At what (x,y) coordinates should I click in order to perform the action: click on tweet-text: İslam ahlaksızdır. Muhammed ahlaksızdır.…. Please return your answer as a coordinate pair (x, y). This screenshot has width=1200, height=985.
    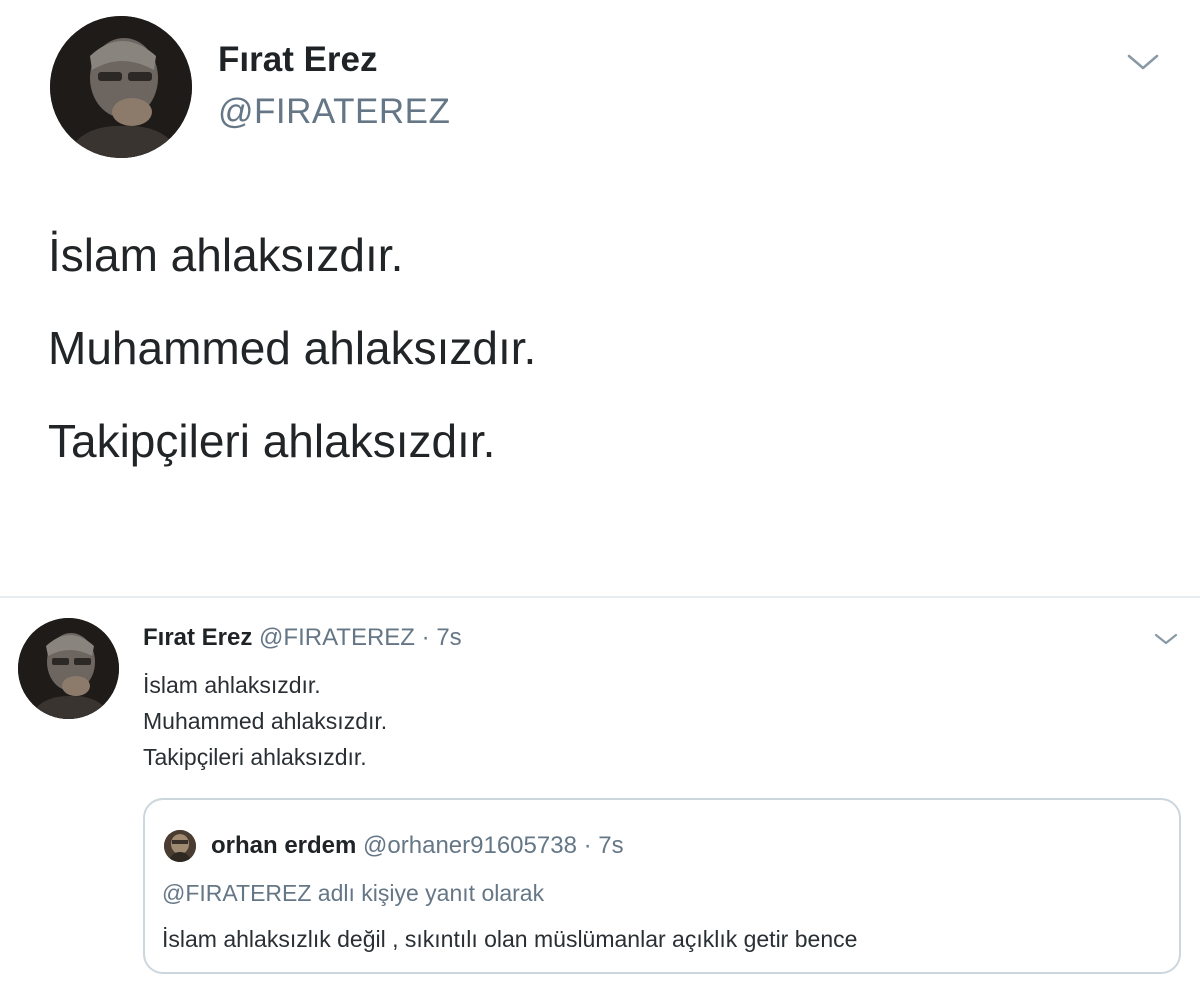
    Looking at the image, I should click on (593, 728).